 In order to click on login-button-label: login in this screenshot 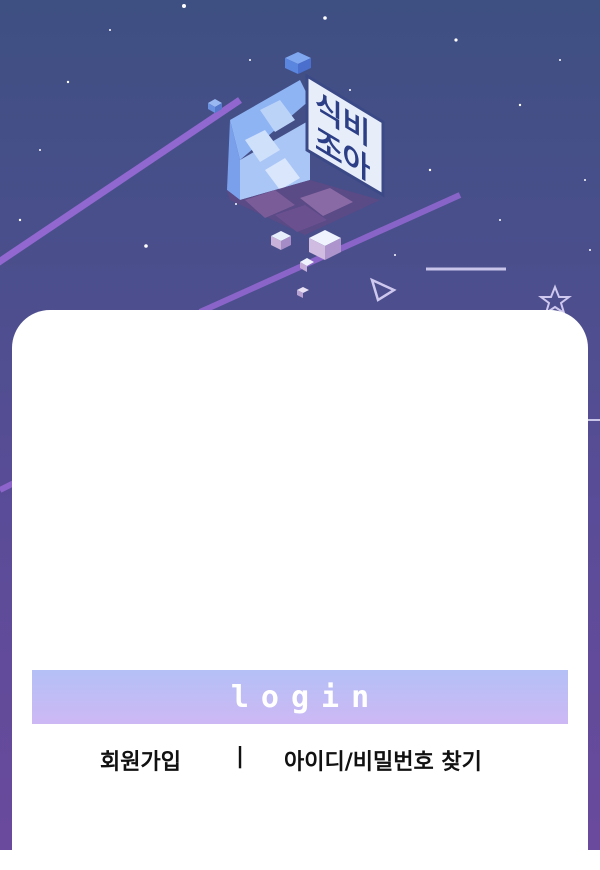, I will do `click(306, 697)`.